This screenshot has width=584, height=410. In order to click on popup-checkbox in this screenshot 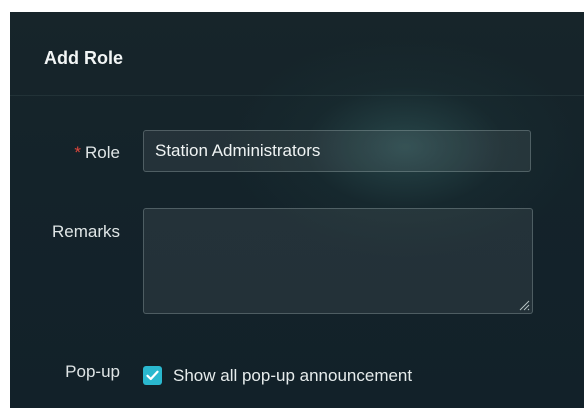, I will do `click(152, 375)`.